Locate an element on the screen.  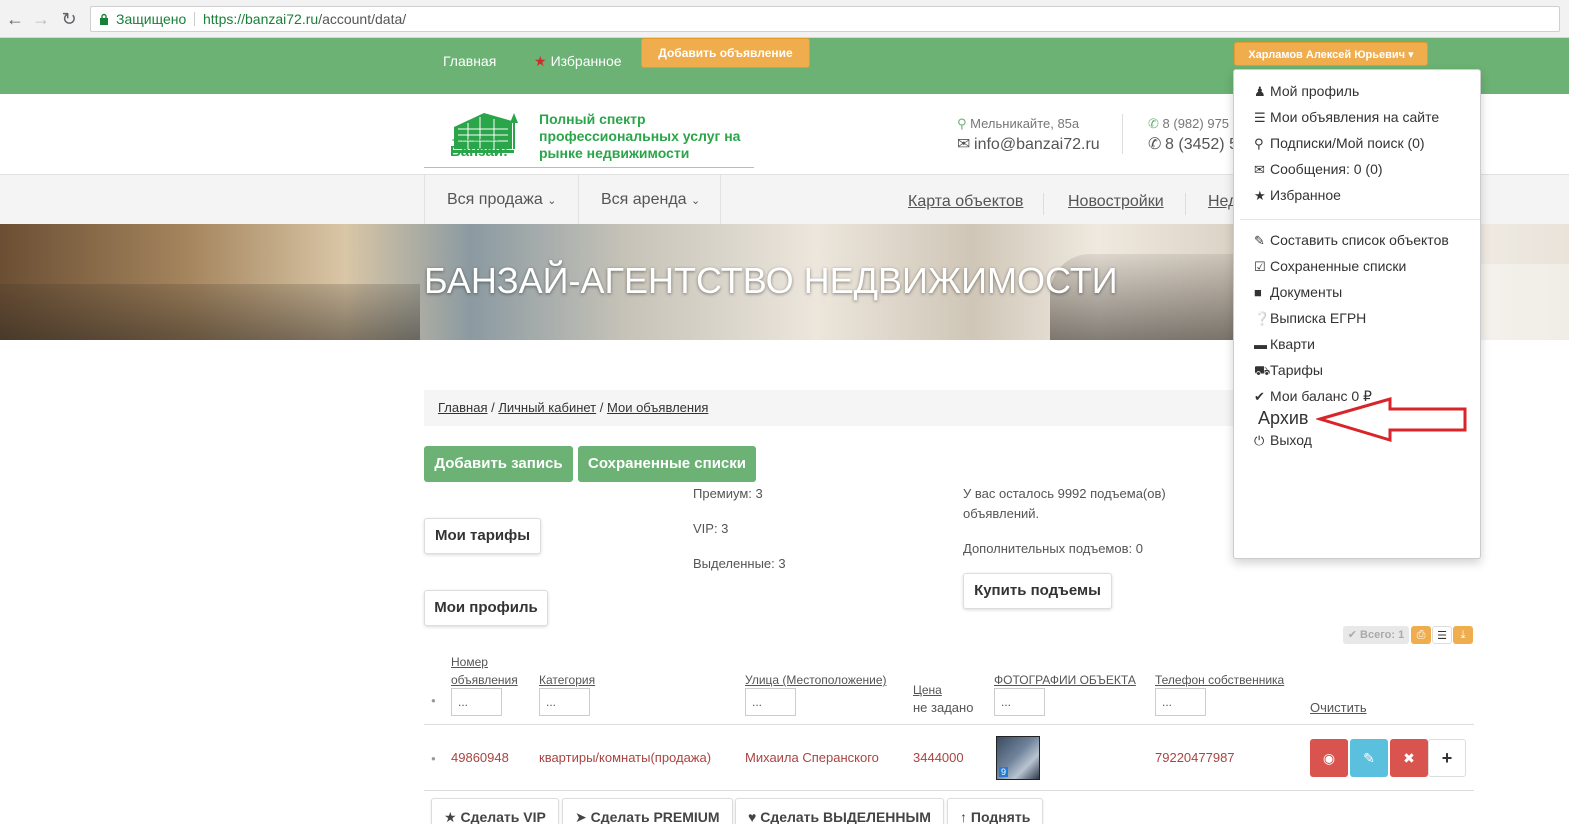
list-icon: ☰ is located at coordinates (1260, 117).